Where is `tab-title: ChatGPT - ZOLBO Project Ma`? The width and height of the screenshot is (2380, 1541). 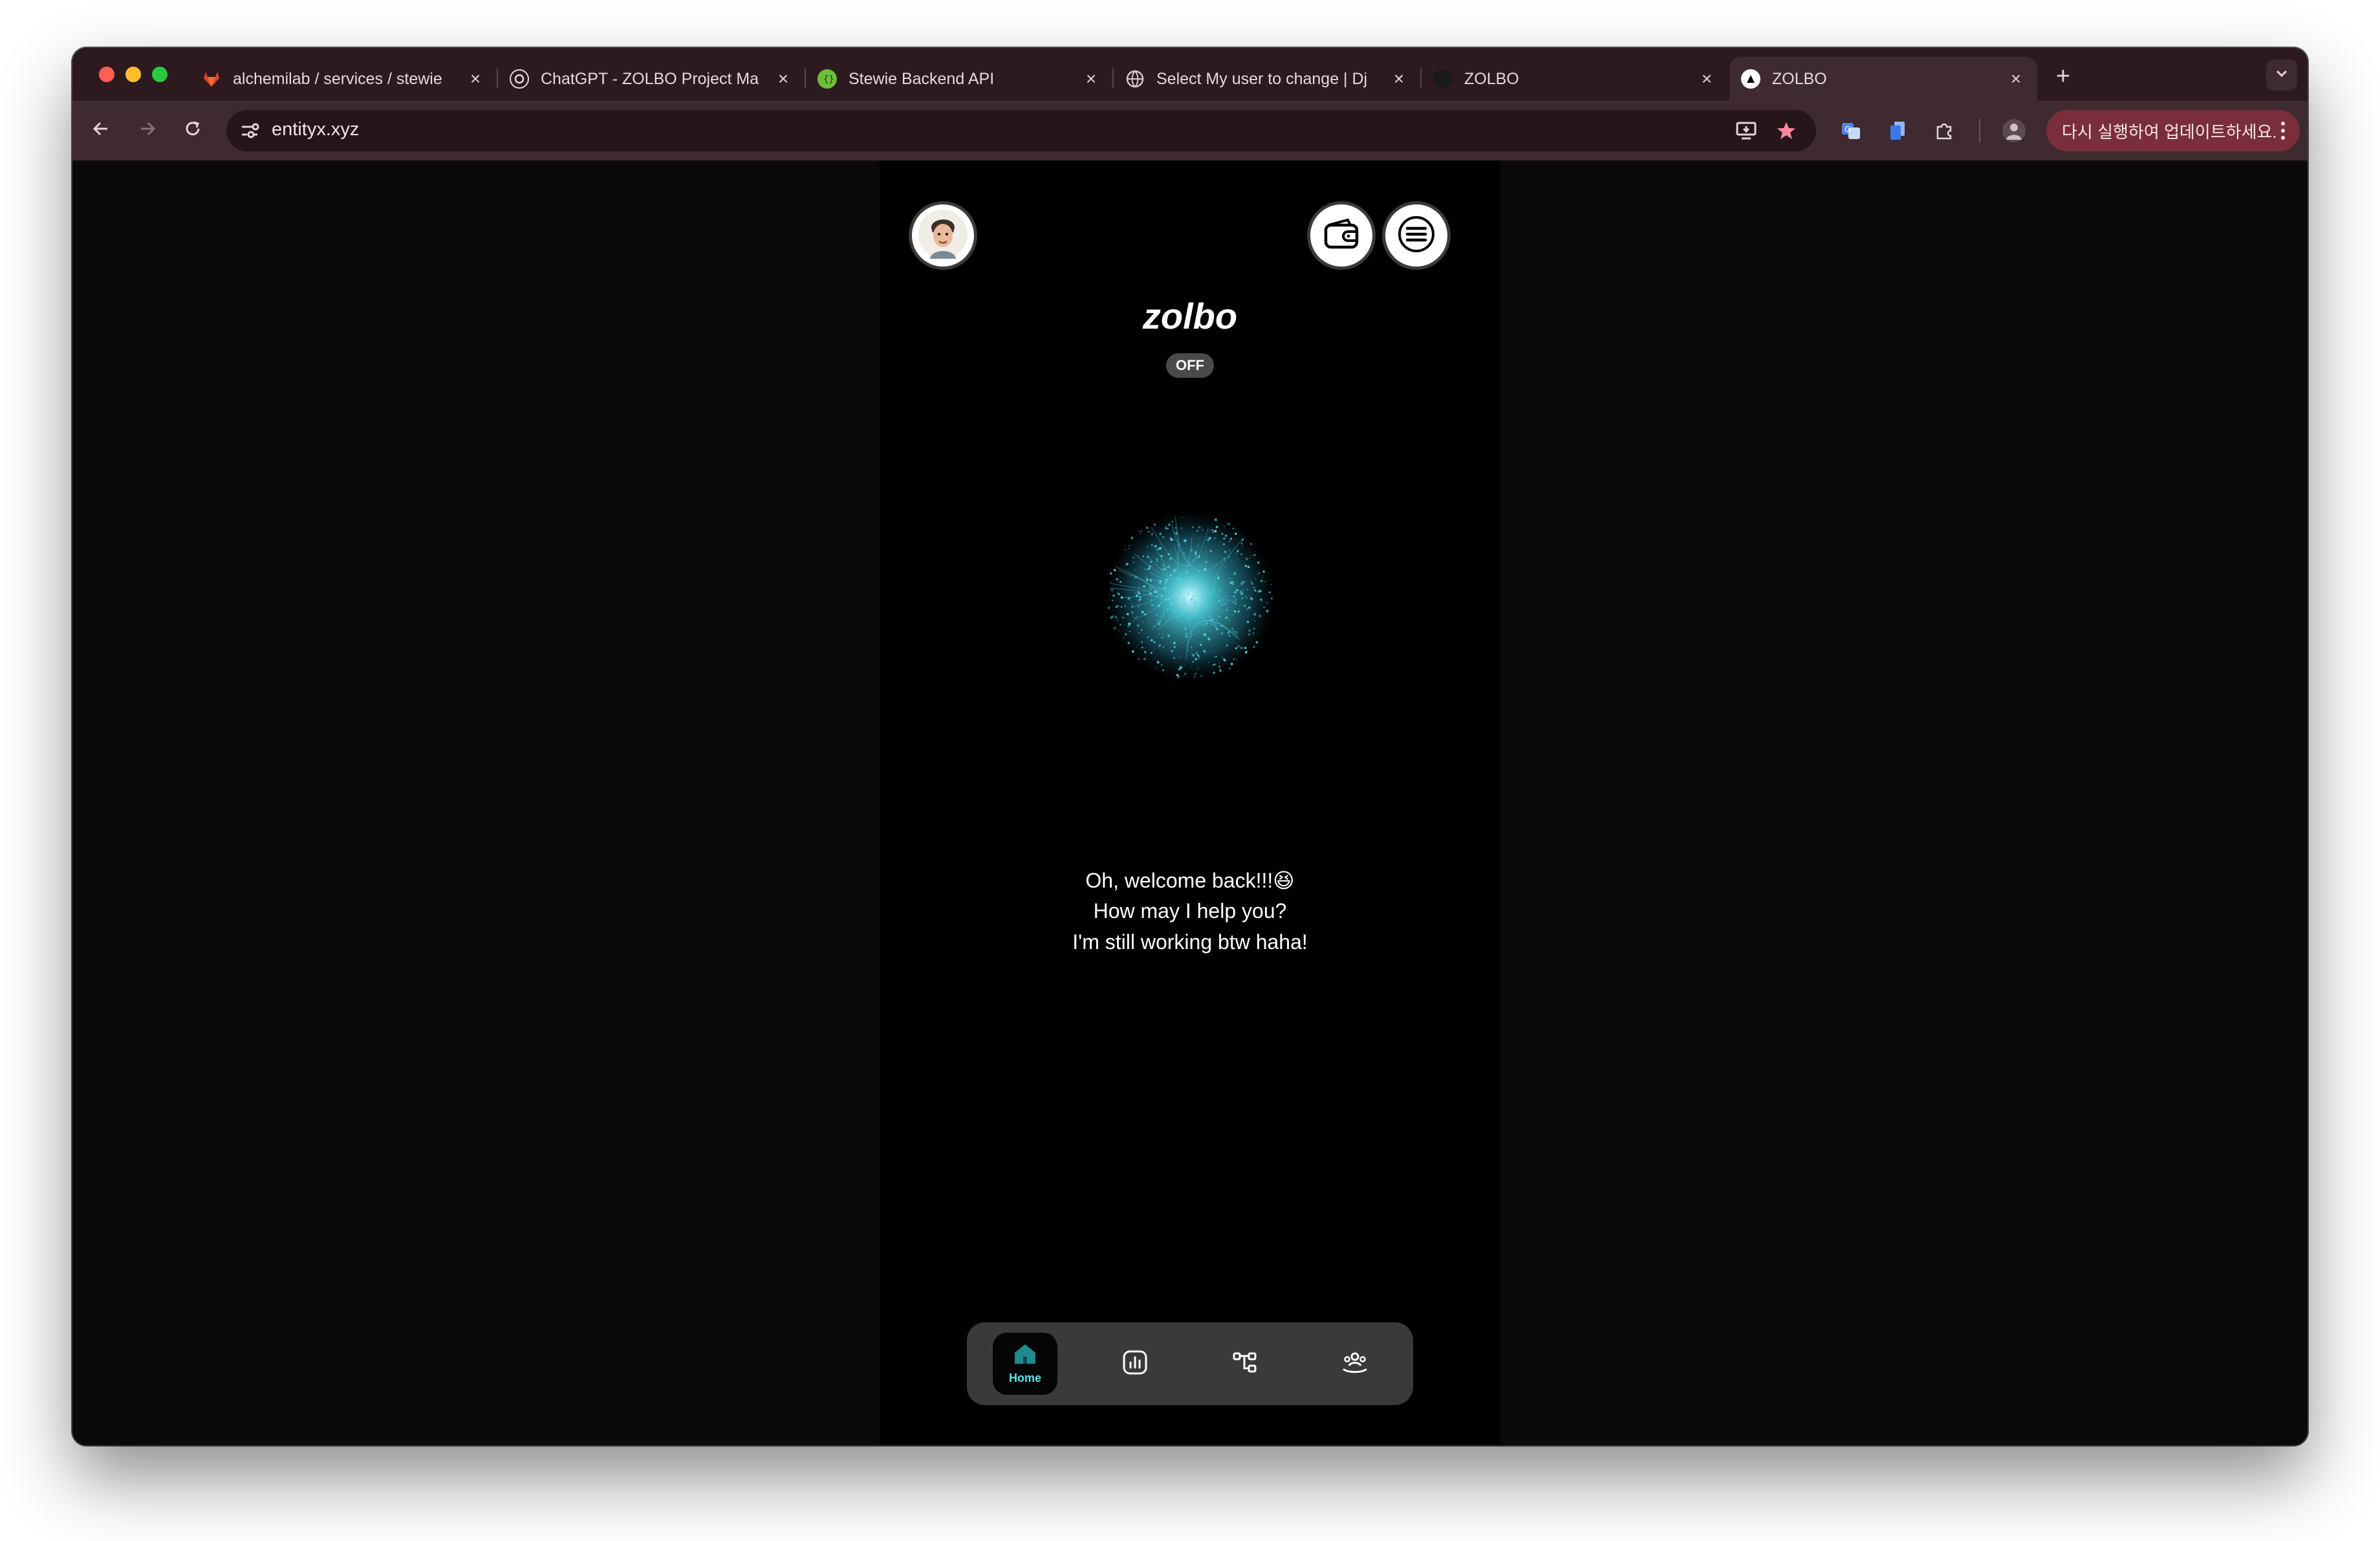 tab-title: ChatGPT - ZOLBO Project Ma is located at coordinates (650, 78).